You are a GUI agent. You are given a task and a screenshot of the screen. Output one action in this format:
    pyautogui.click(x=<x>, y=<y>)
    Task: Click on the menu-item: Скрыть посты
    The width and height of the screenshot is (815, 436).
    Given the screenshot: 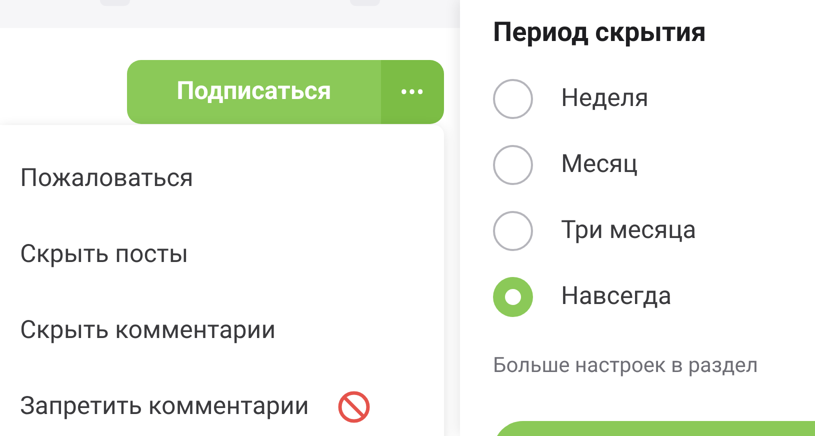 What is the action you would take?
    pyautogui.click(x=104, y=255)
    